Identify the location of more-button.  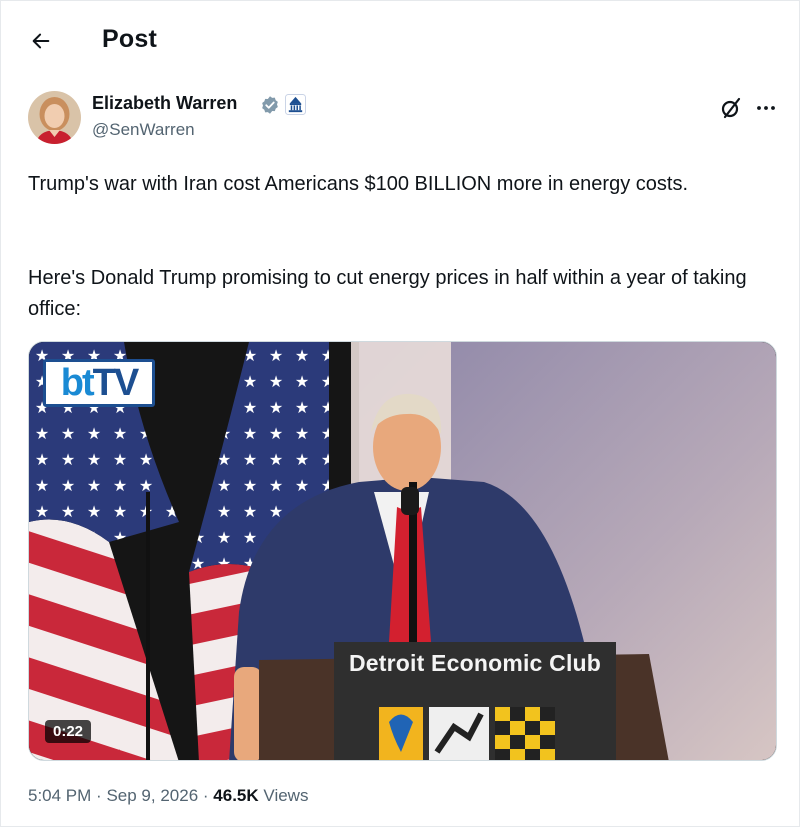
(766, 108).